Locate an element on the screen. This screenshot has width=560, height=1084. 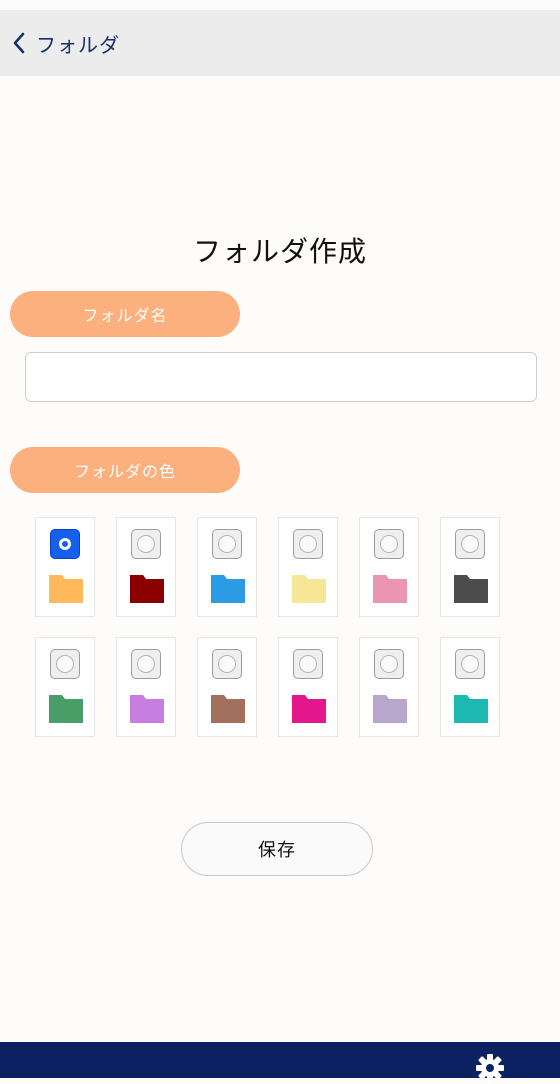
back-button: フォルダ is located at coordinates (66, 43).